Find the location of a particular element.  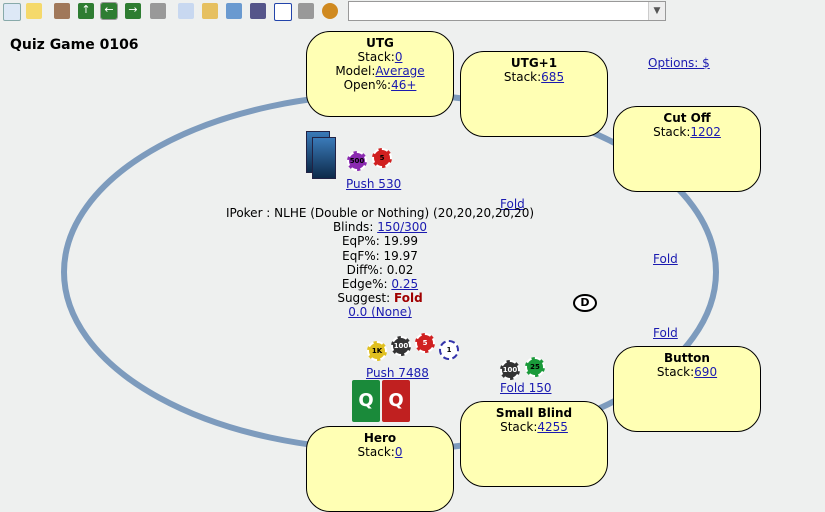

hero-card-2: Q is located at coordinates (396, 401).